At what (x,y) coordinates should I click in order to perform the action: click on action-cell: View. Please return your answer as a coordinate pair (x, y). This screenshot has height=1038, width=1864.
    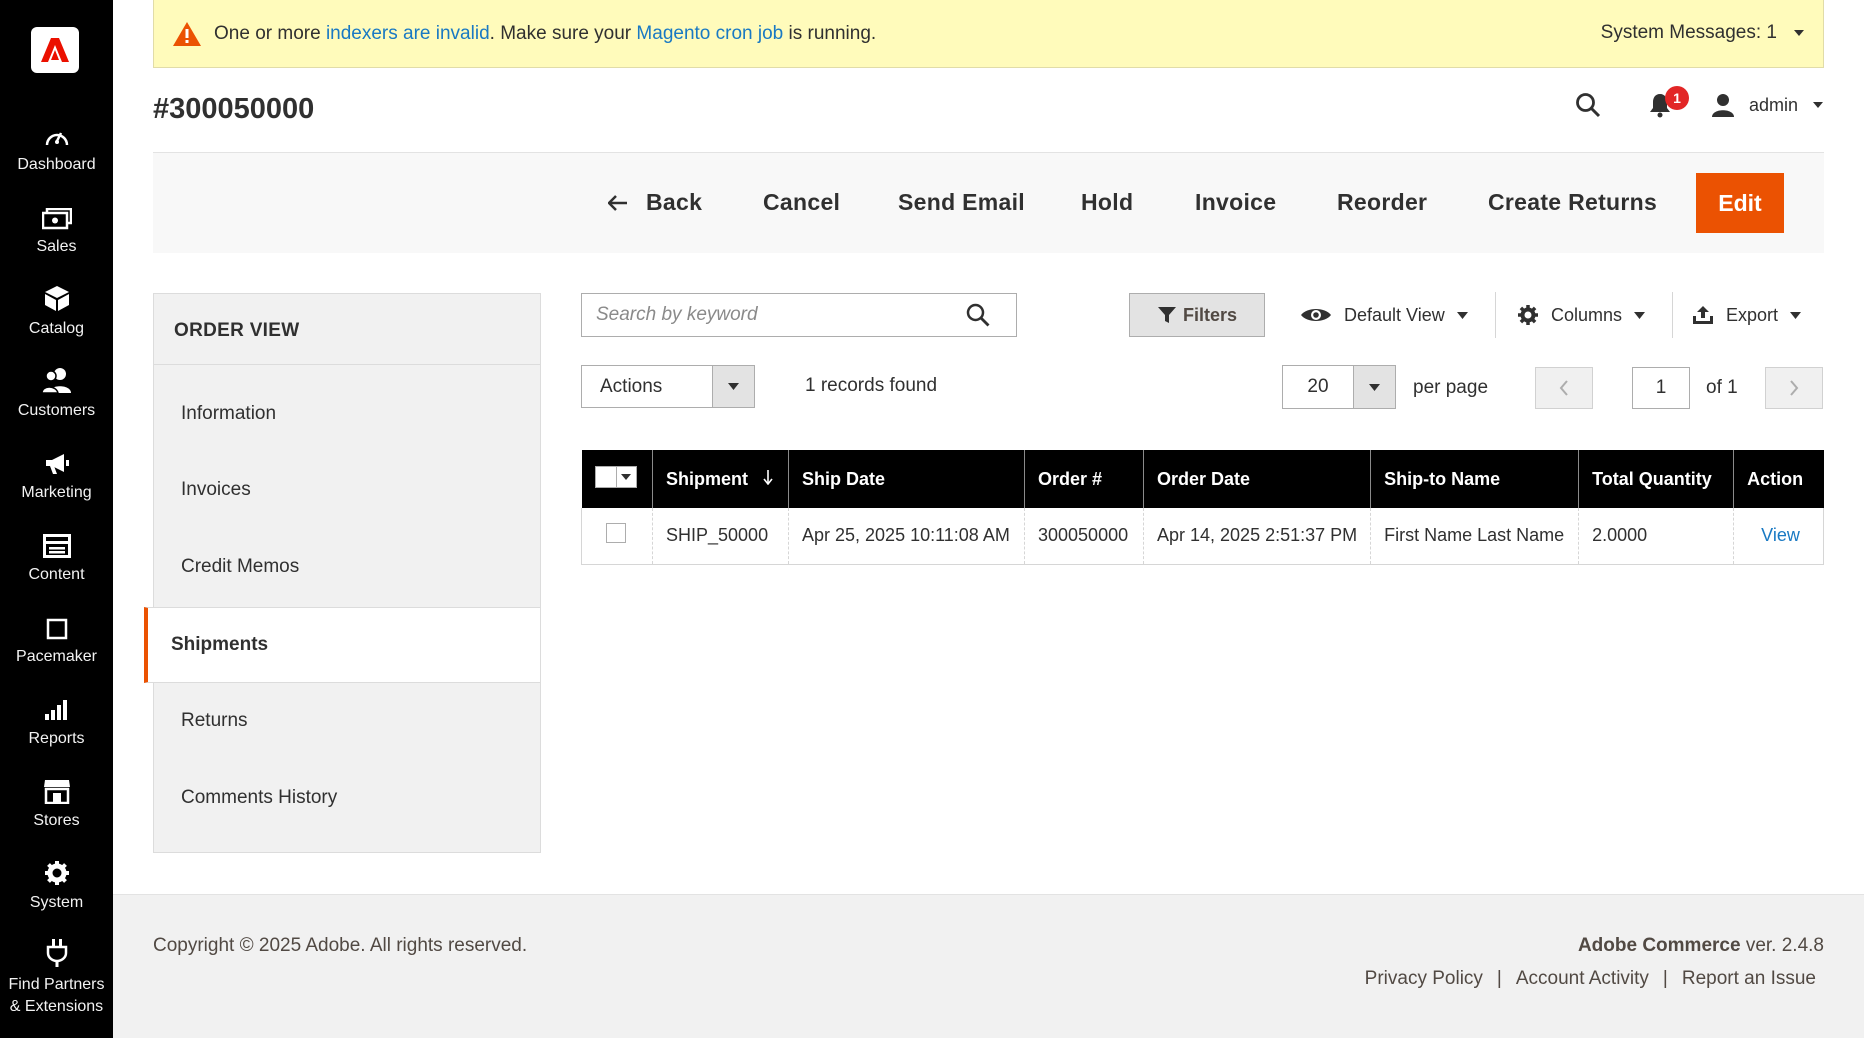
    Looking at the image, I should click on (1778, 536).